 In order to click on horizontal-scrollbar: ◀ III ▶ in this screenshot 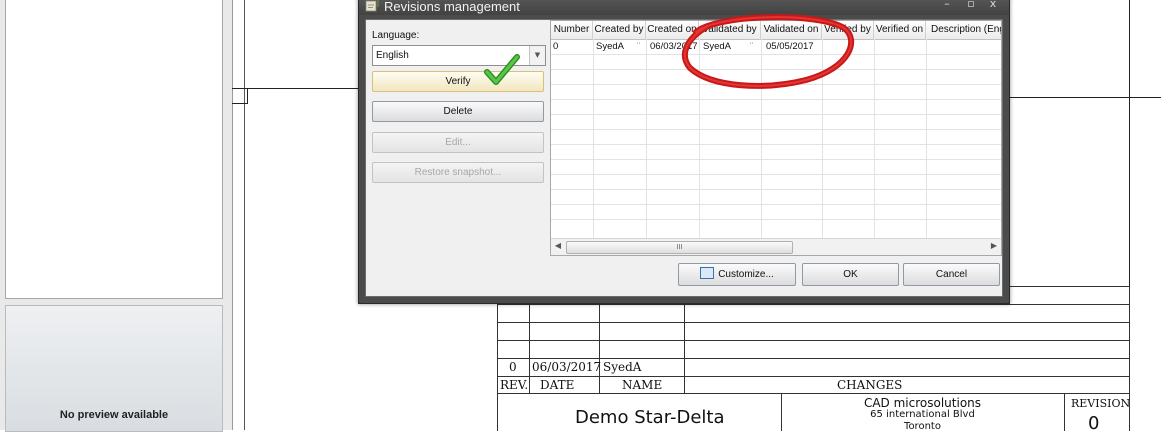, I will do `click(776, 246)`.